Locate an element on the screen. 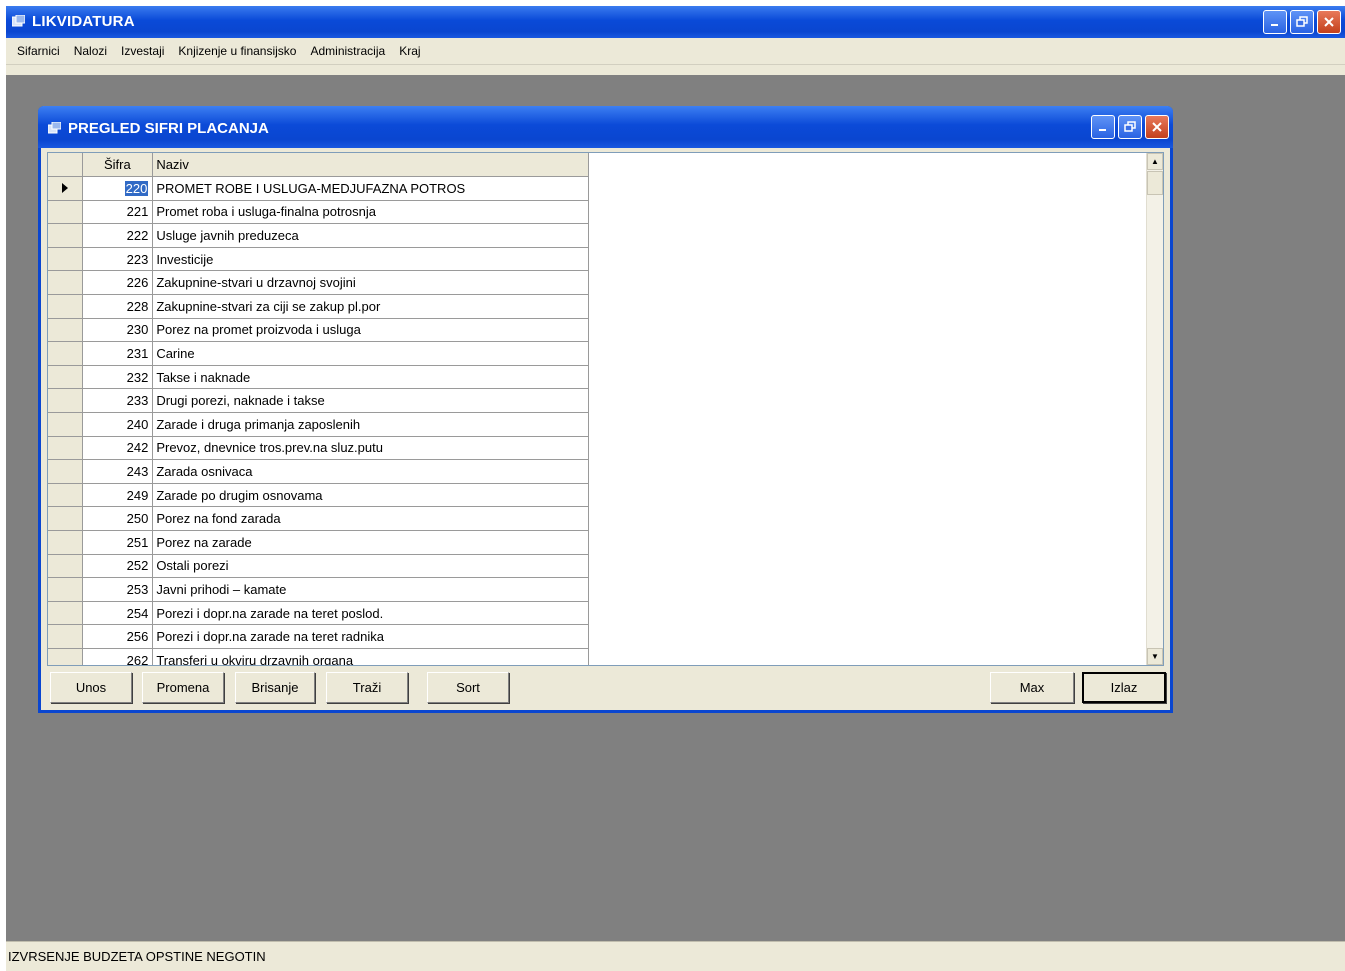  row-code: 242 is located at coordinates (118, 448).